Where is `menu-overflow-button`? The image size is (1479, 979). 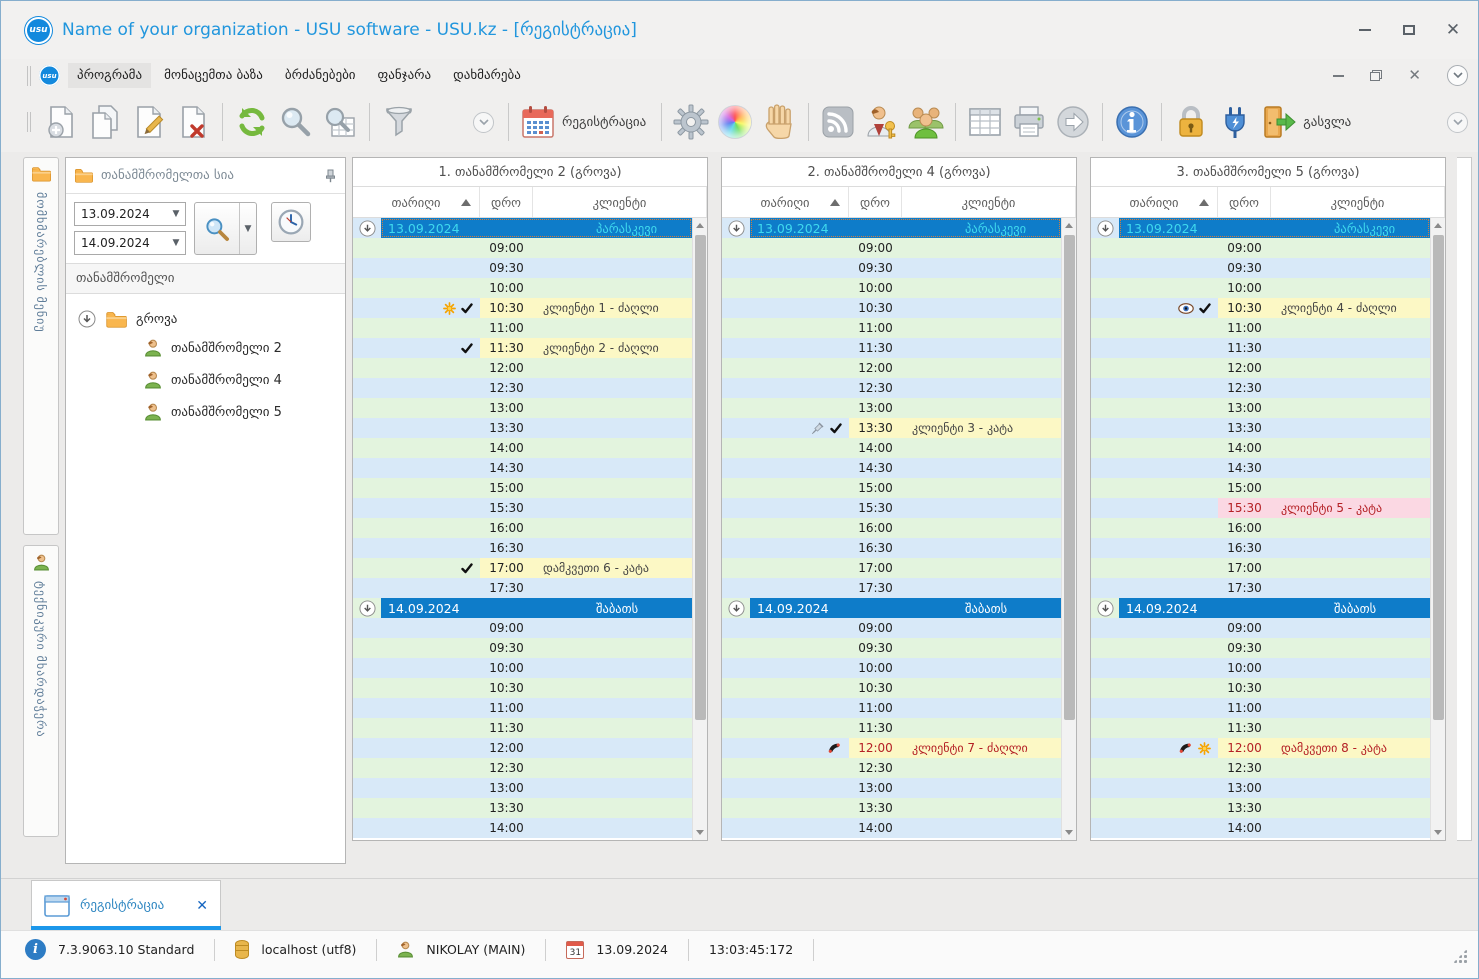 menu-overflow-button is located at coordinates (1457, 75).